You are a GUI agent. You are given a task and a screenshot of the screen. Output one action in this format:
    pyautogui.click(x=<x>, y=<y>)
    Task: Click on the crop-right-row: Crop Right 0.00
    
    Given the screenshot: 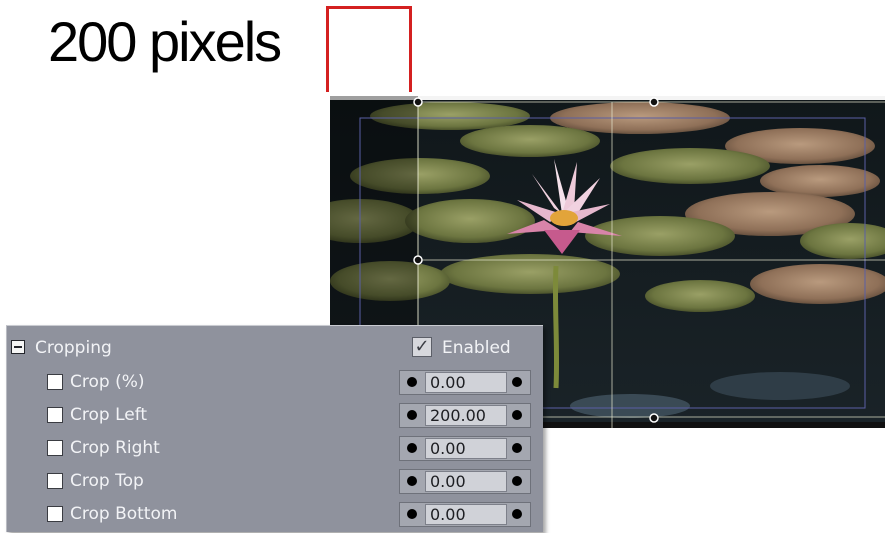 What is the action you would take?
    pyautogui.click(x=275, y=448)
    